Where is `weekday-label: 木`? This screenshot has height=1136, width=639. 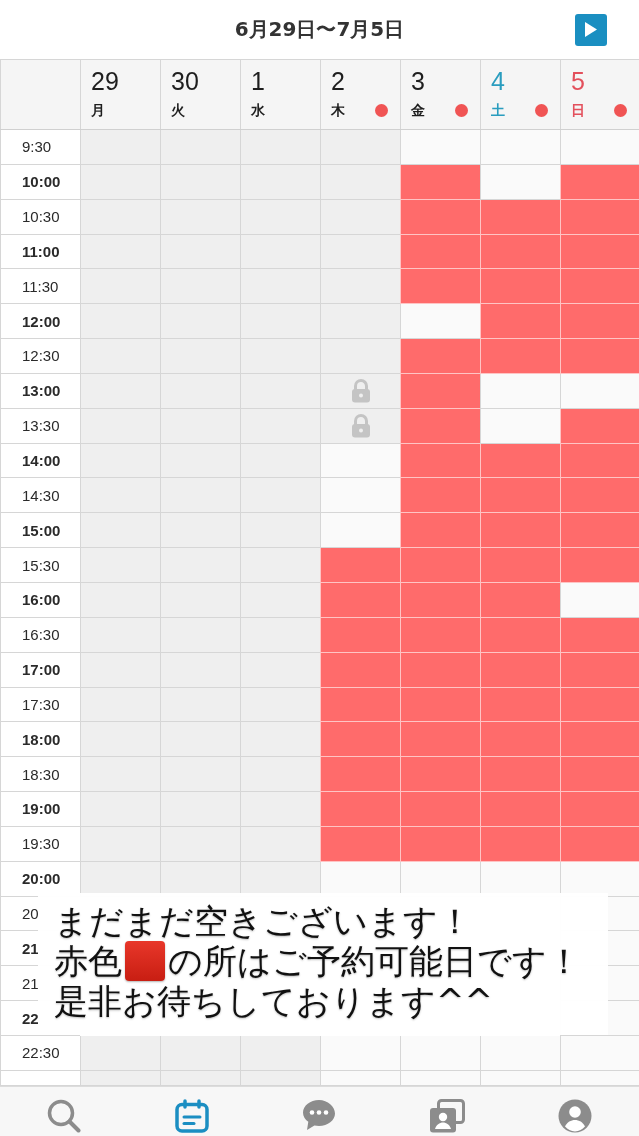
weekday-label: 木 is located at coordinates (338, 110).